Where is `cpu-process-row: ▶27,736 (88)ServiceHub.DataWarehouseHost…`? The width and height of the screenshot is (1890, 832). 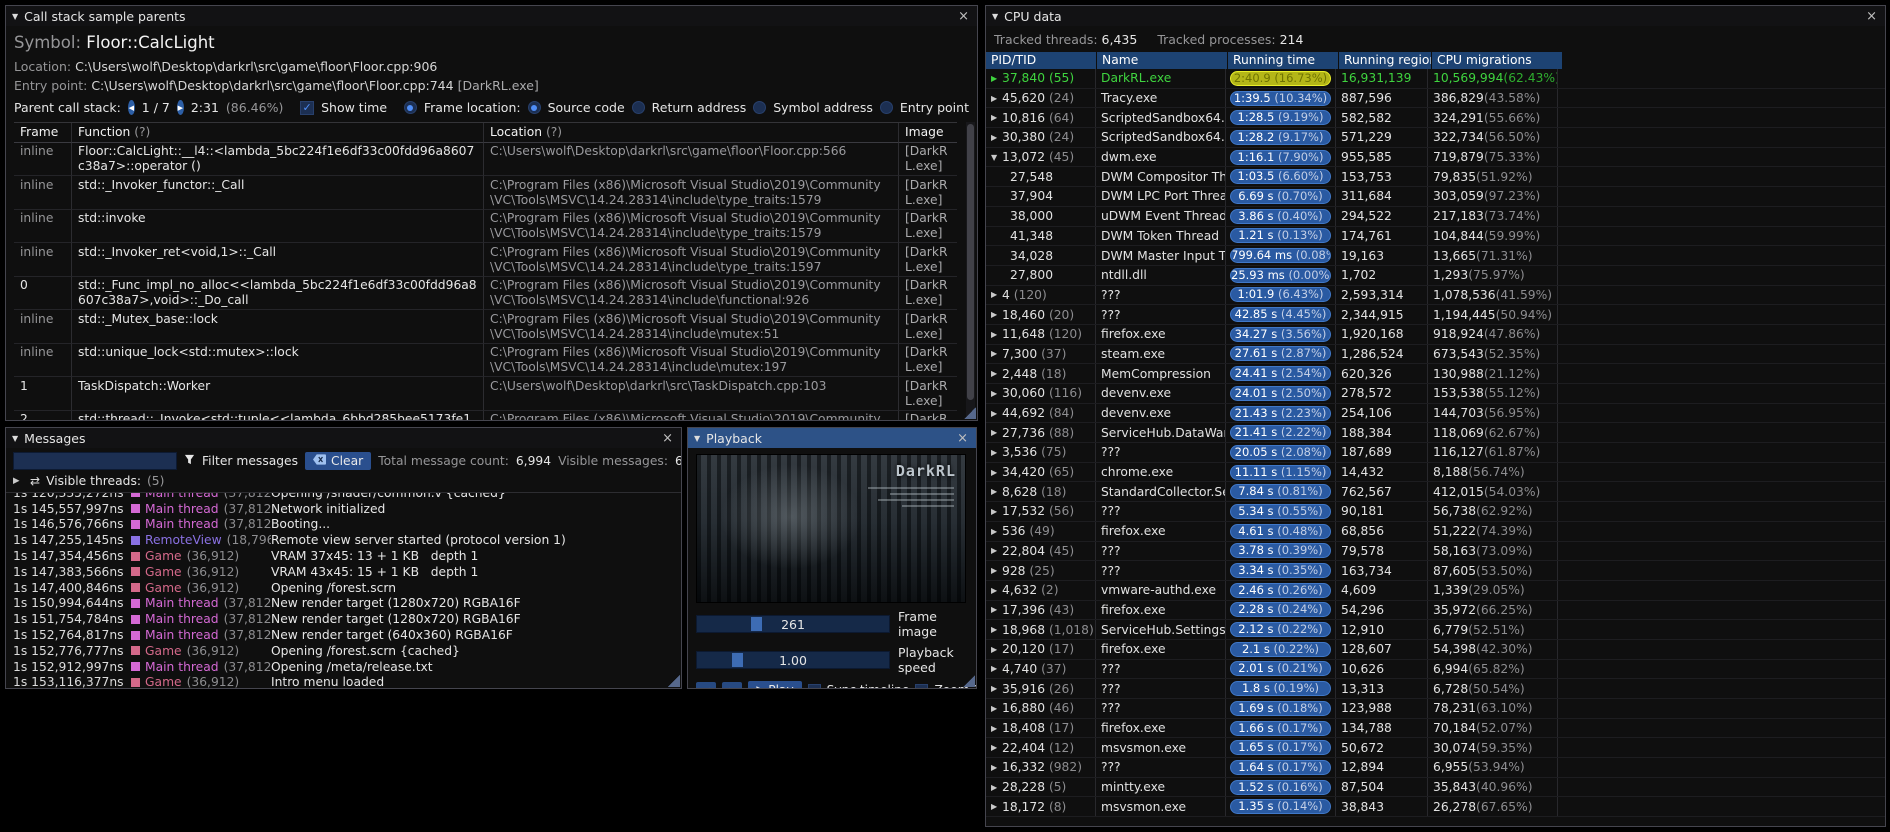
cpu-process-row: ▶27,736 (88)ServiceHub.DataWarehouseHost… is located at coordinates (1435, 433).